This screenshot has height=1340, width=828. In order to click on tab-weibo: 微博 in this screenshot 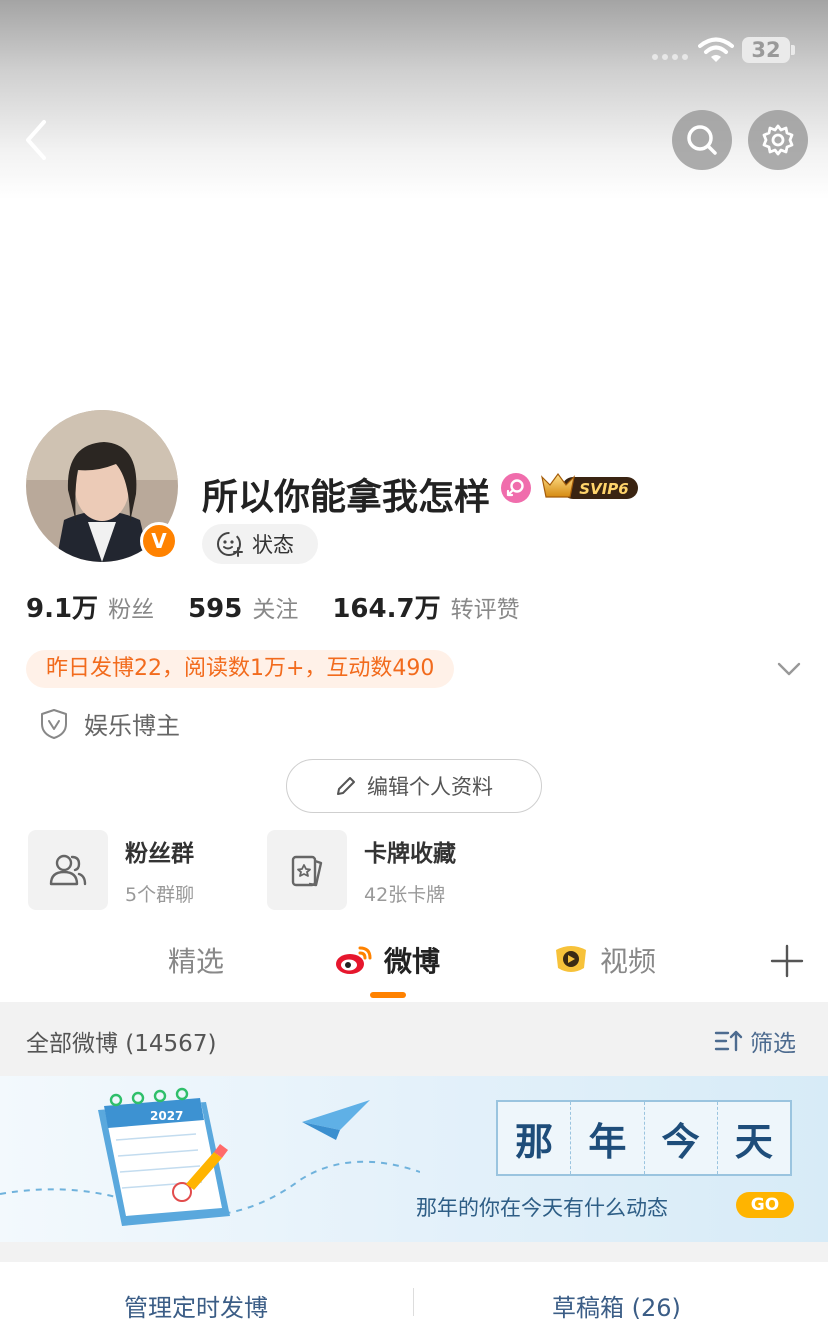, I will do `click(387, 960)`.